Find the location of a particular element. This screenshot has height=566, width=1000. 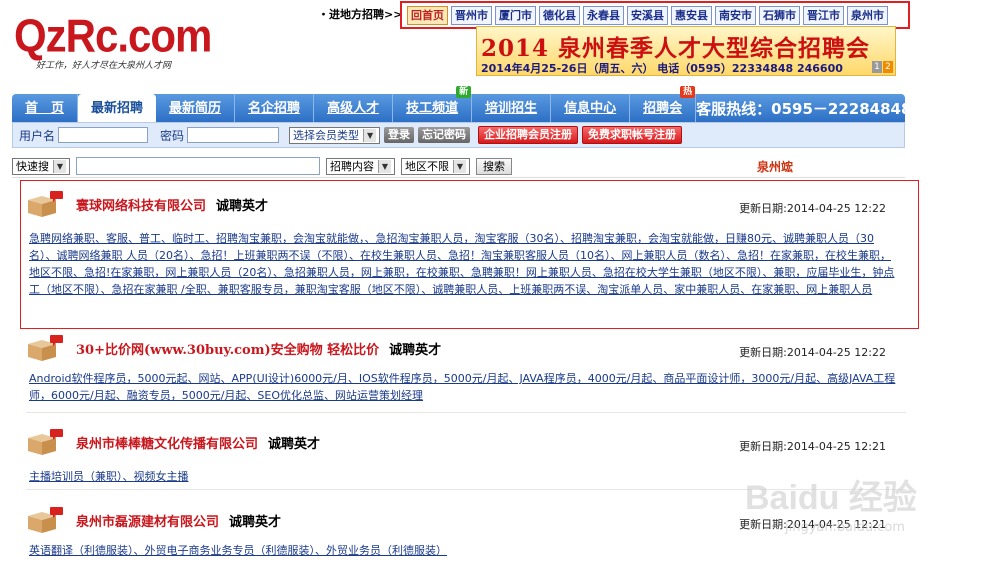

watermark-text: Baidu 经验 is located at coordinates (831, 498).